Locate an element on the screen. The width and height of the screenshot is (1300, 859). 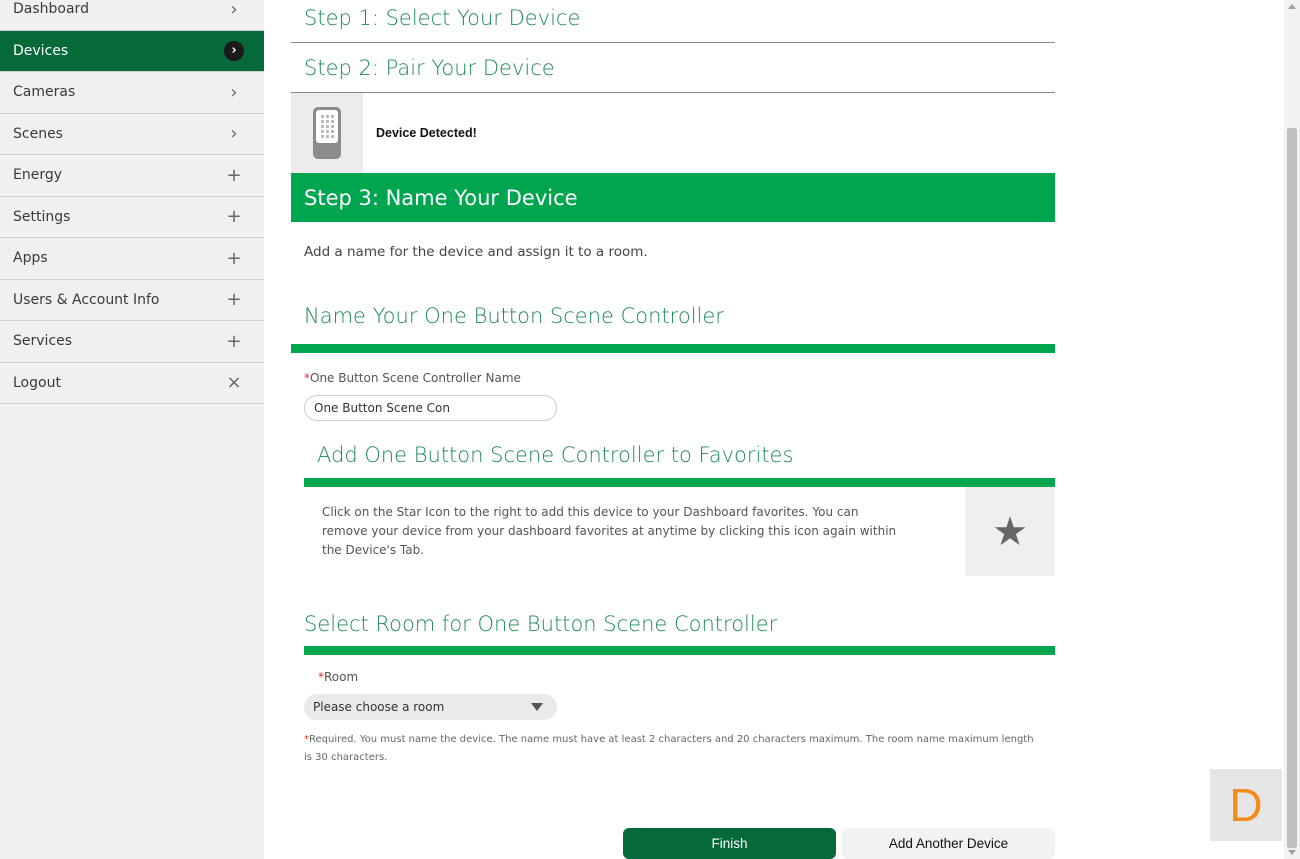
room-select: Please choose a room is located at coordinates (430, 707).